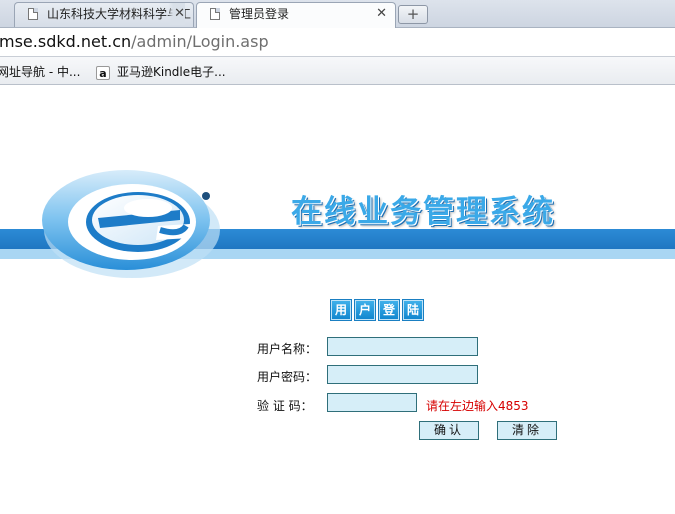 The image size is (675, 514). Describe the element at coordinates (296, 15) in the screenshot. I see `tab-admin-login: 管理员登录 ✕` at that location.